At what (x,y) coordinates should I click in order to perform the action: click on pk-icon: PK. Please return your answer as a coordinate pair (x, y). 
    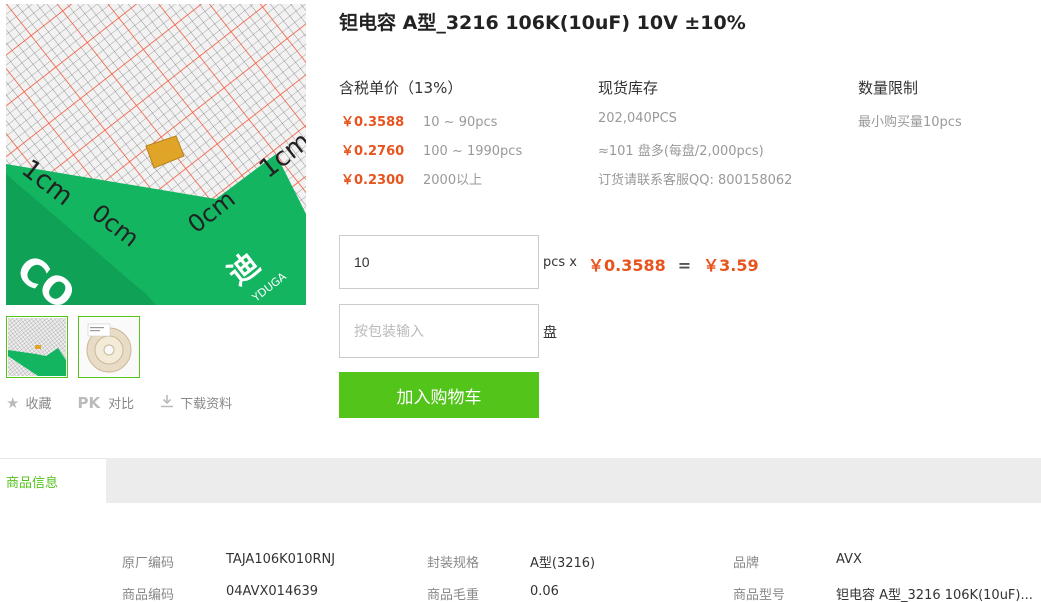
    Looking at the image, I should click on (89, 402).